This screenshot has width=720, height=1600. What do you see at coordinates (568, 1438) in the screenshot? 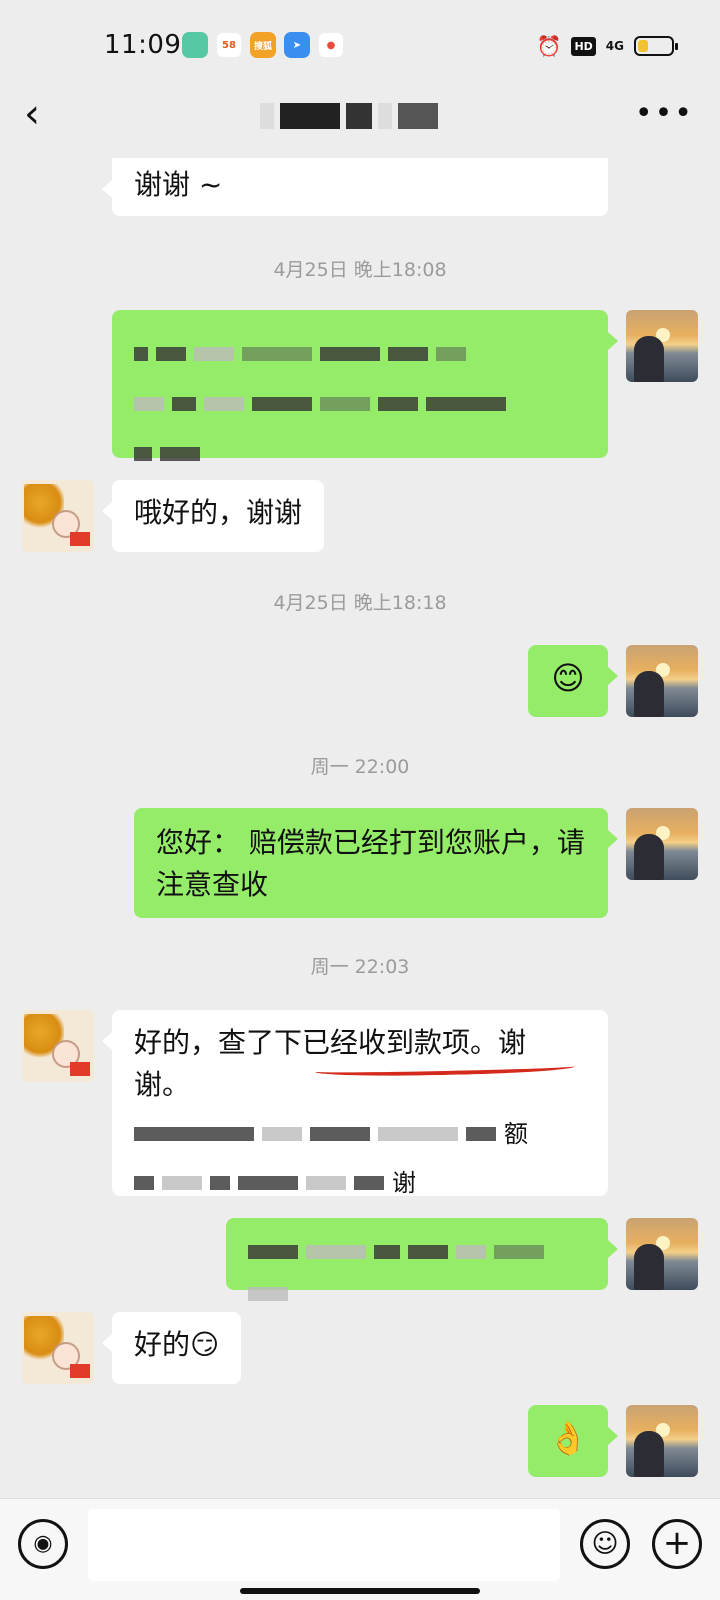
I see `ok-hand-emoji: 👌` at bounding box center [568, 1438].